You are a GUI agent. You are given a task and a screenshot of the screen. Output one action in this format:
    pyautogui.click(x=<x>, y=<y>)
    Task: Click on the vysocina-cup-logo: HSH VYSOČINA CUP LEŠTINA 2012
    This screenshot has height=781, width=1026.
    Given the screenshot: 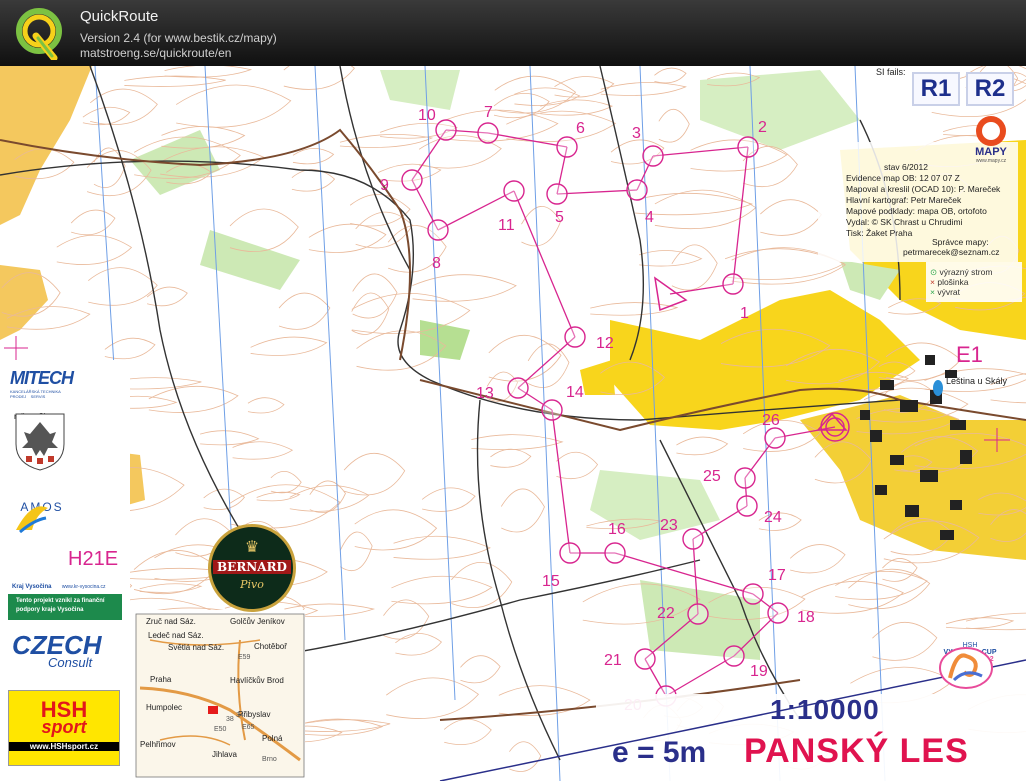 What is the action you would take?
    pyautogui.click(x=970, y=665)
    